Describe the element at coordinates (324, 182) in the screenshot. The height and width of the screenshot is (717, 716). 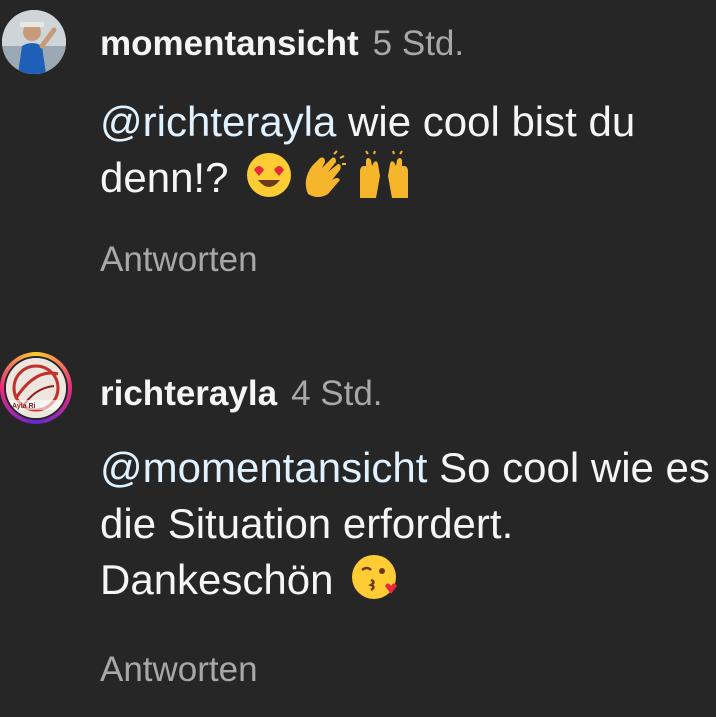
I see `clapping-hands-emoji` at that location.